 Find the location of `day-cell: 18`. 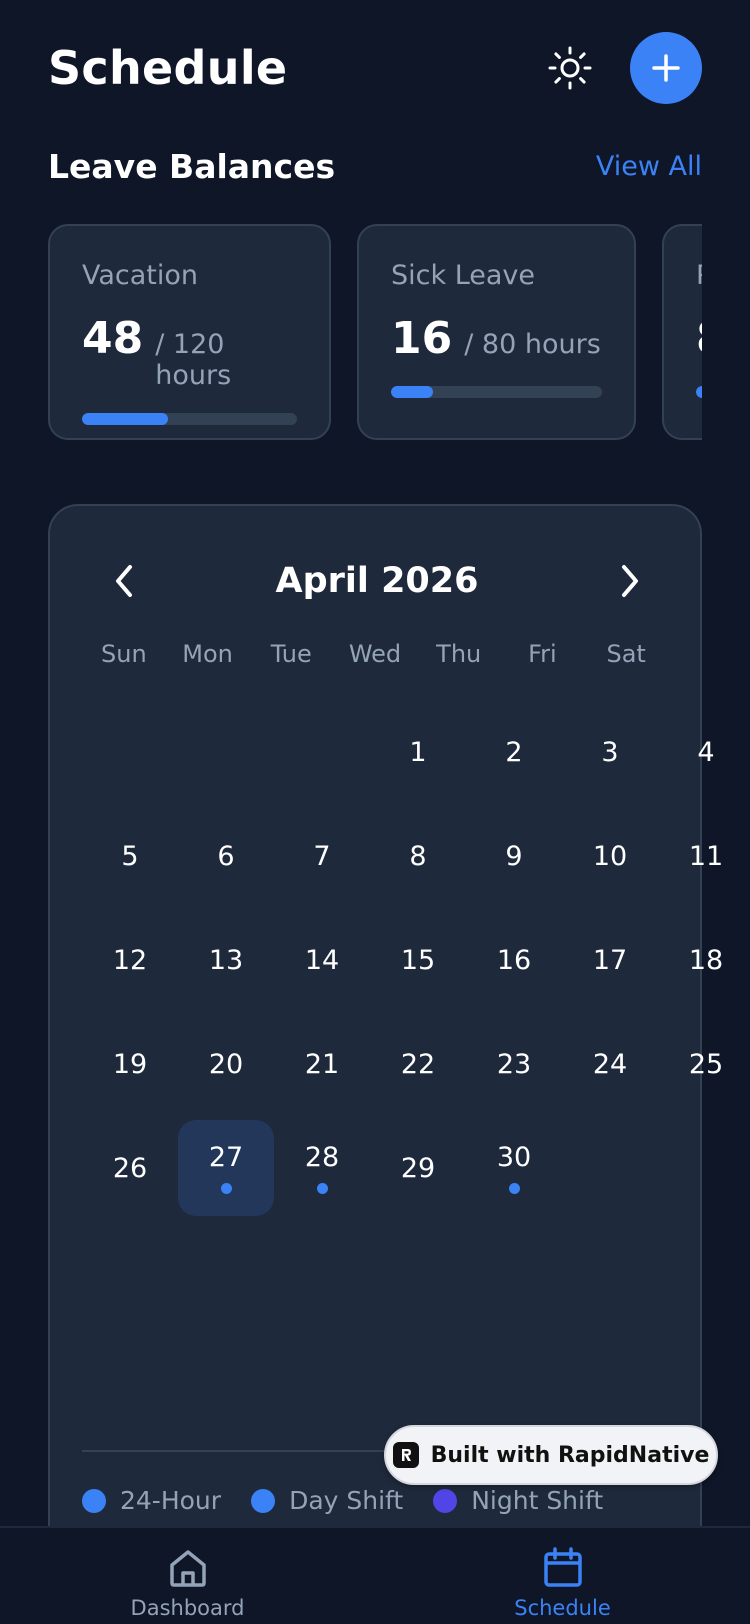

day-cell: 18 is located at coordinates (704, 960).